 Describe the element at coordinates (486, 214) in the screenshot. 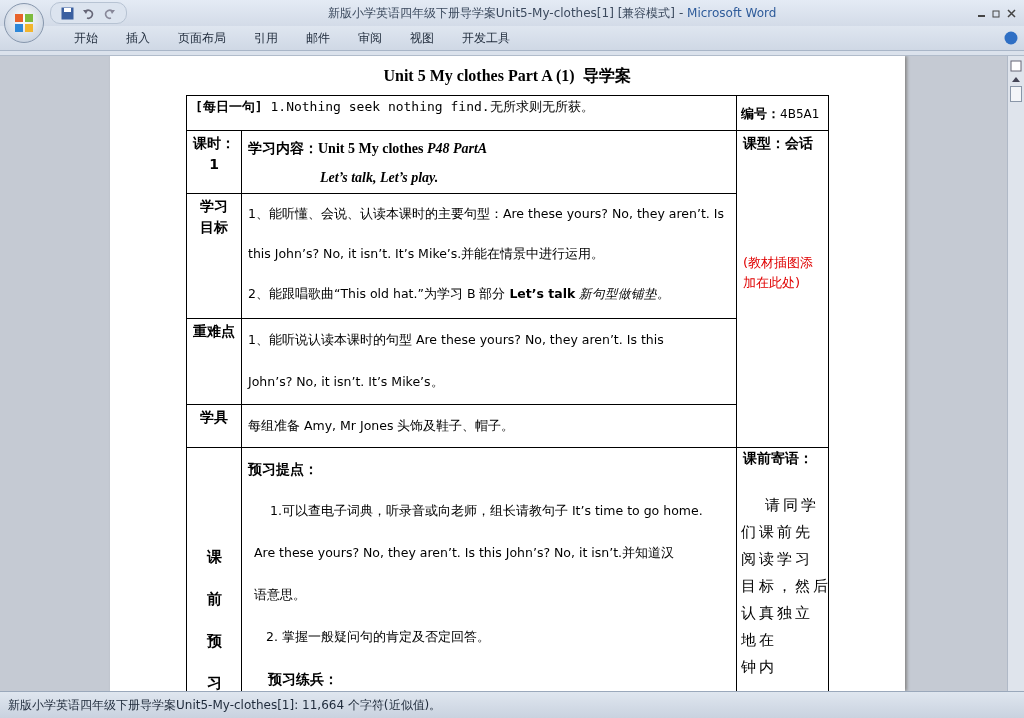

I see `content-line: 1、能听懂、会说、认读本课时的主要句型：Are these yours? No, they aren’t. Is` at that location.